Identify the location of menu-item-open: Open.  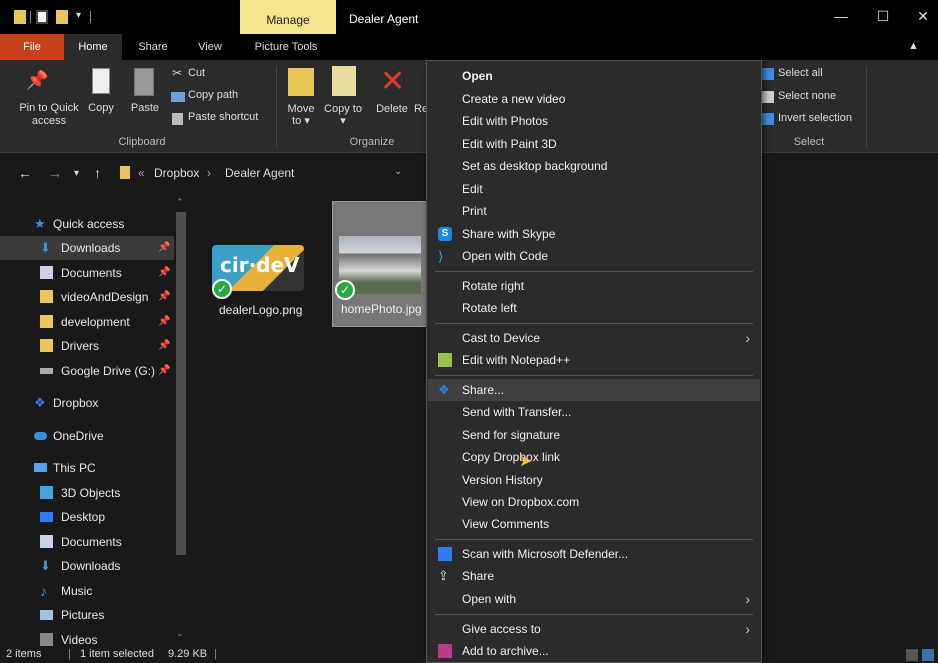
(594, 76).